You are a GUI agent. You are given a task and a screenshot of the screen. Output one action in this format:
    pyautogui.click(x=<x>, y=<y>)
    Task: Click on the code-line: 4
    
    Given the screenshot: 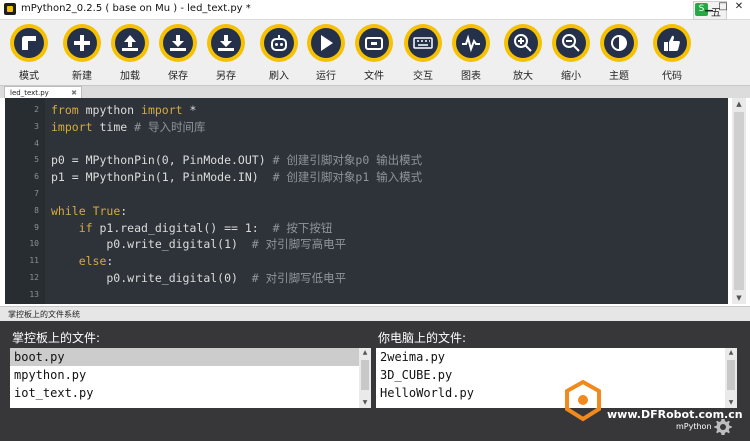 What is the action you would take?
    pyautogui.click(x=366, y=144)
    